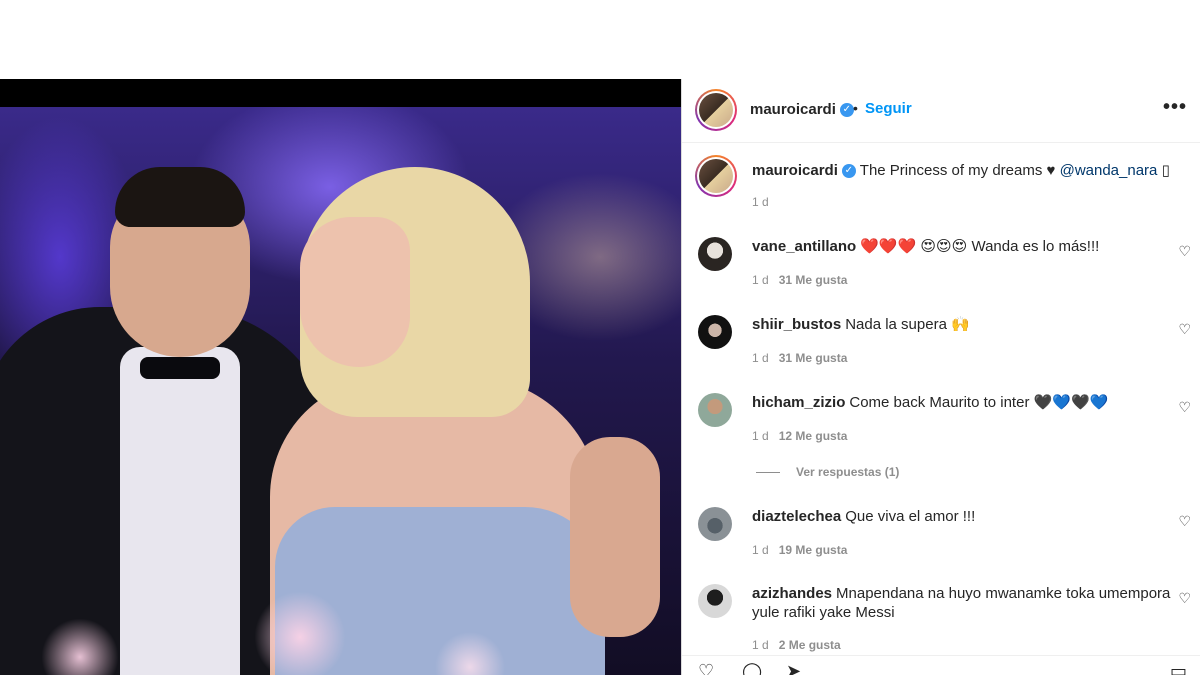 This screenshot has height=675, width=1200. Describe the element at coordinates (941, 111) in the screenshot. I see `post-header: mauroicardi ✓ • Seguir •••` at that location.